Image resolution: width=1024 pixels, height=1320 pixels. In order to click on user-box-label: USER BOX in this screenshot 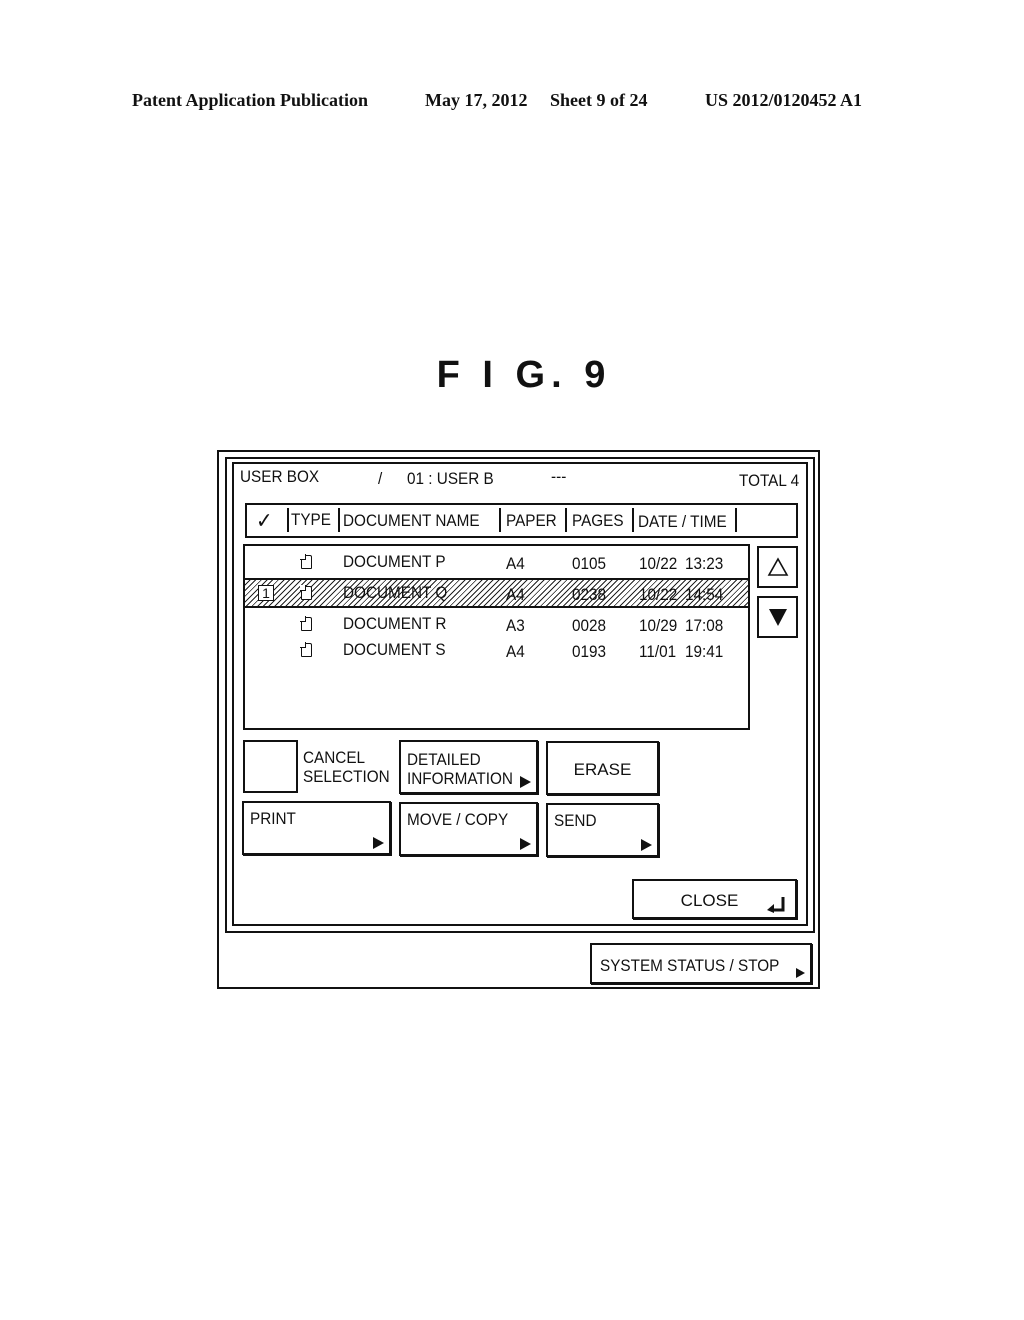, I will do `click(280, 476)`.